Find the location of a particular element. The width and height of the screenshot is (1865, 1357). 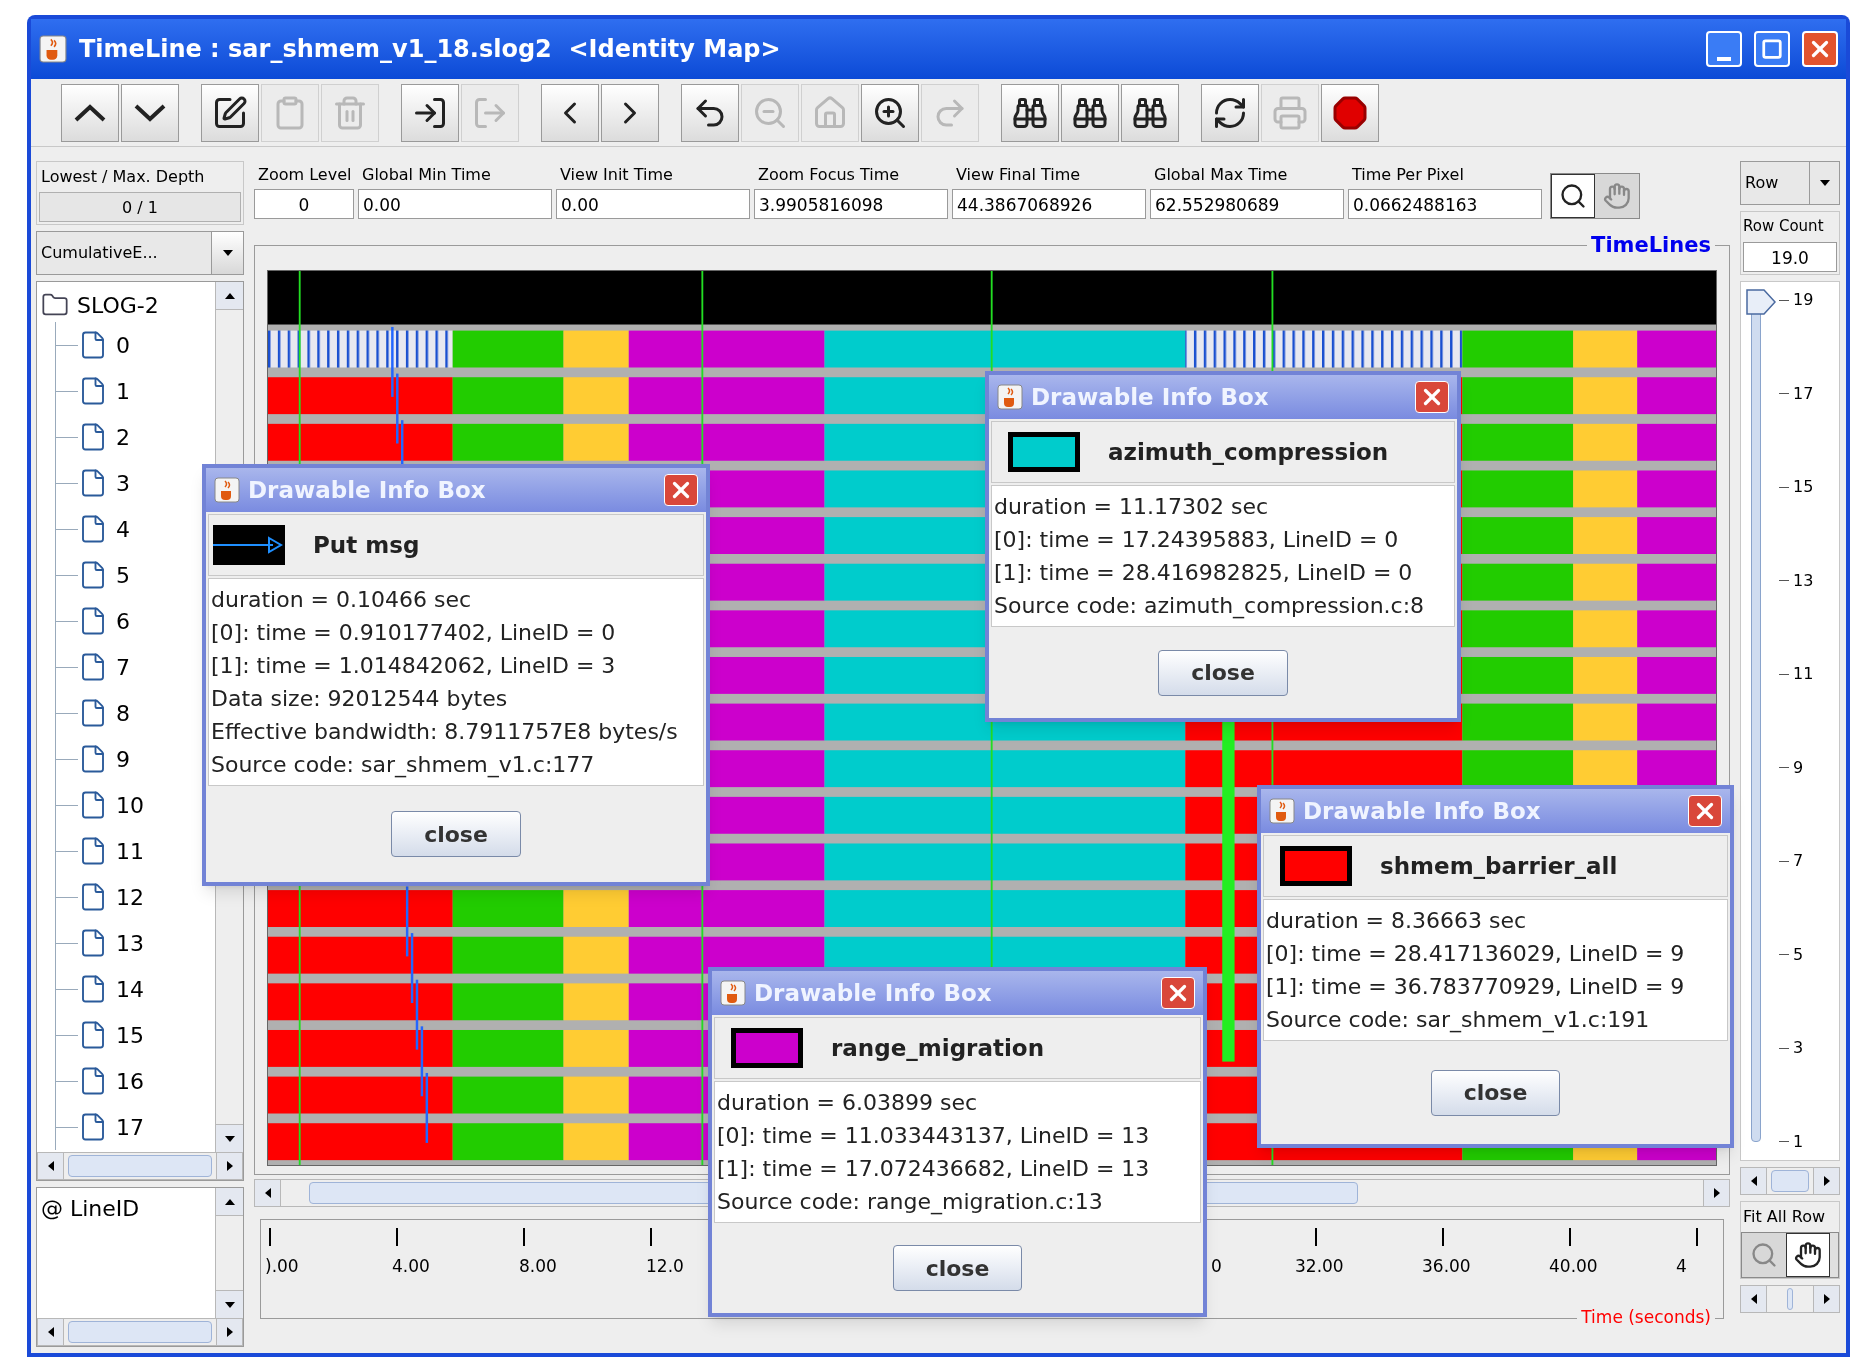

slider-tick-label: 13 is located at coordinates (1803, 580).